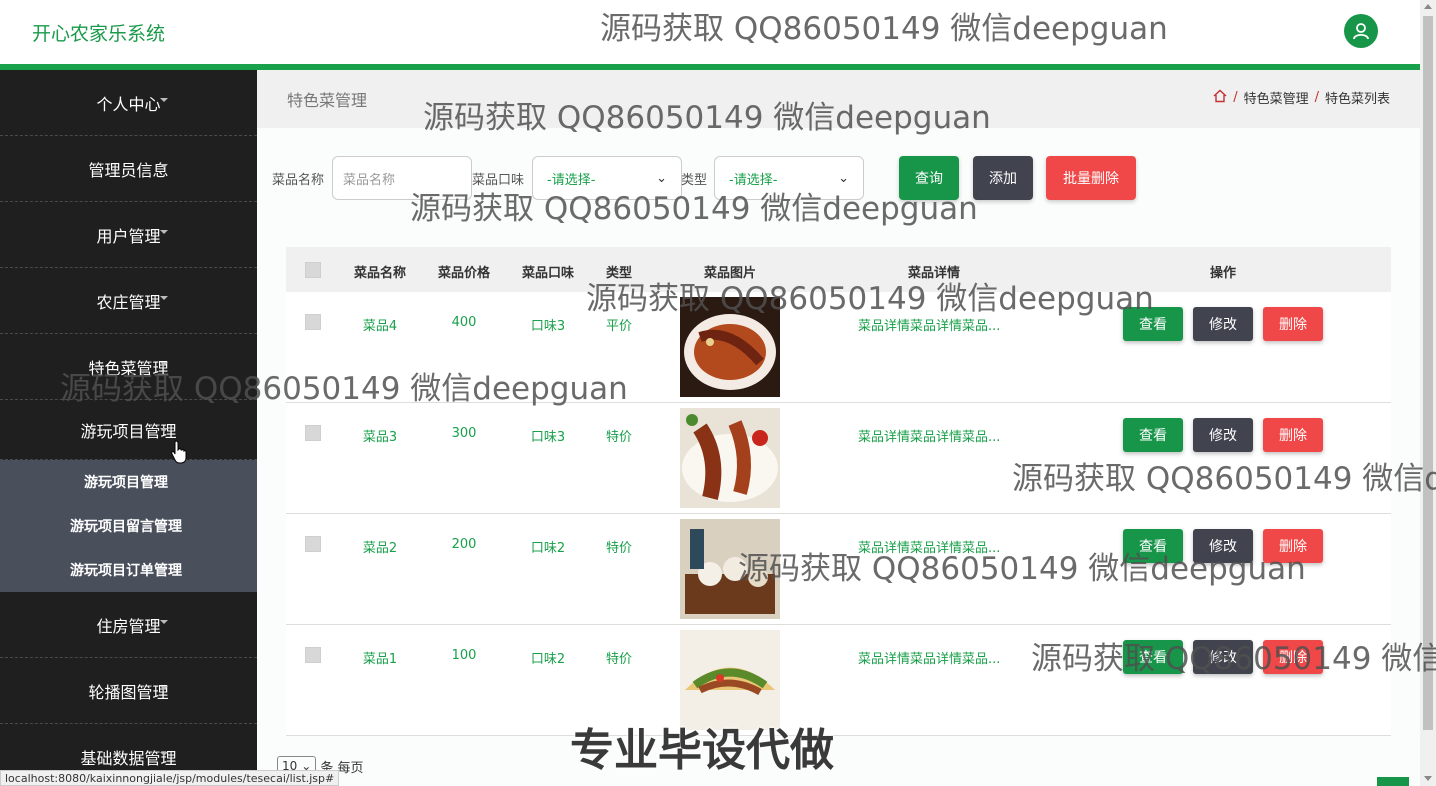 The width and height of the screenshot is (1436, 786). I want to click on sidebar-item-users: 用户管理, so click(128, 235).